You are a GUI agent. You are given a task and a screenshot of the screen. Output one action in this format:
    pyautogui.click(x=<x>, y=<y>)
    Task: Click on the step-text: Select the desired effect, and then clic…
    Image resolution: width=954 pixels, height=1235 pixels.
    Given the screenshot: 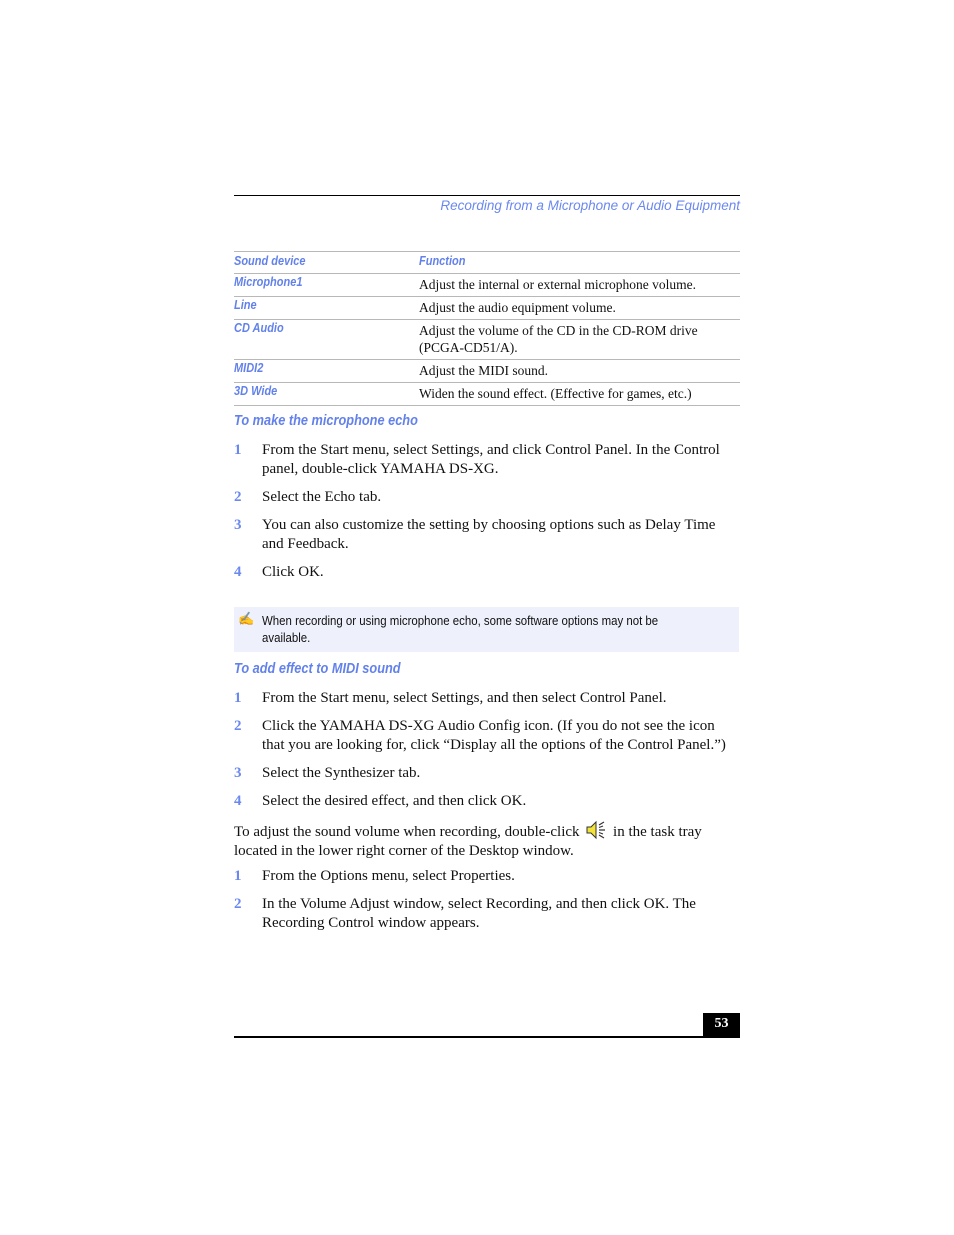 What is the action you would take?
    pyautogui.click(x=394, y=801)
    